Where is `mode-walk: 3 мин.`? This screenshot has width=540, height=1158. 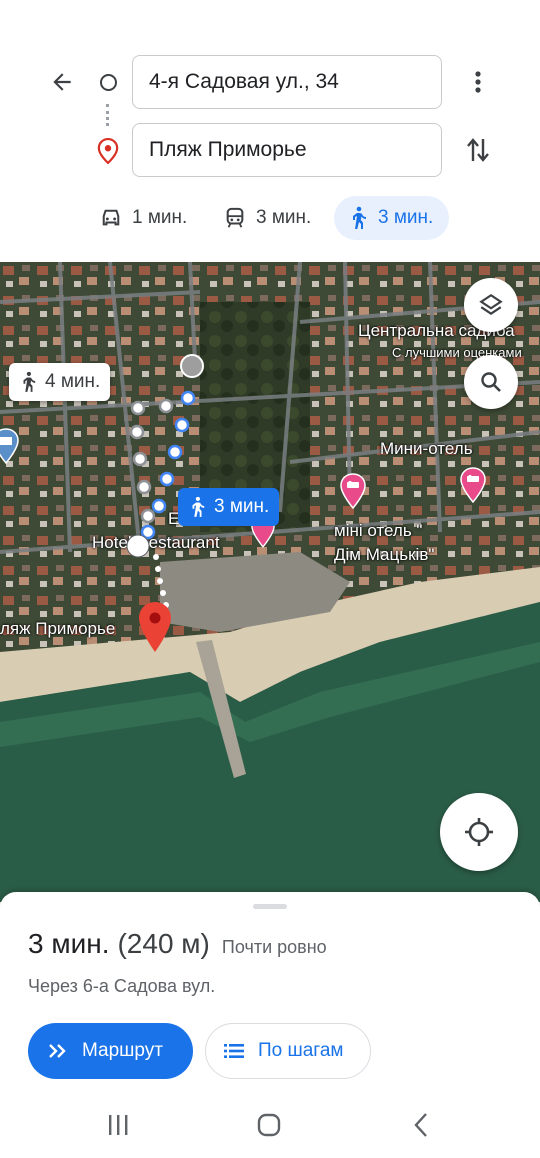 mode-walk: 3 мин. is located at coordinates (392, 218).